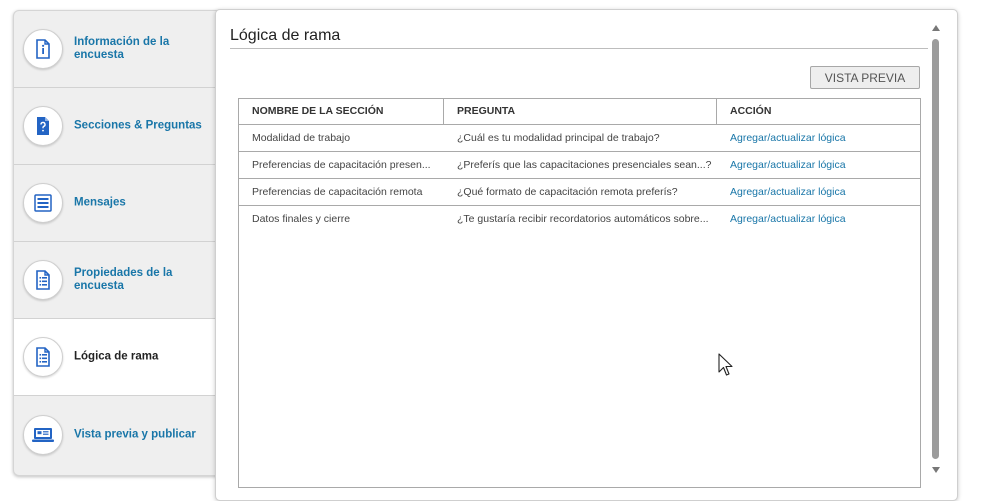 The image size is (999, 501). What do you see at coordinates (285, 35) in the screenshot?
I see `page-title: Lógica de rama` at bounding box center [285, 35].